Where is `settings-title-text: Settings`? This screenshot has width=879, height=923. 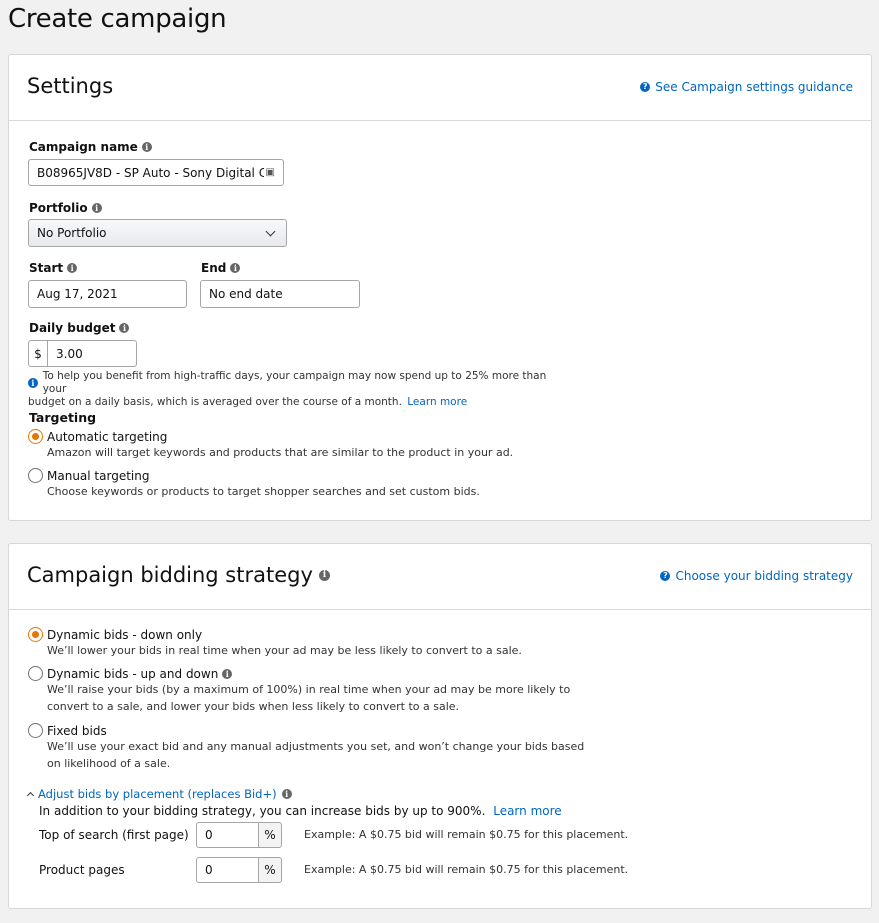 settings-title-text: Settings is located at coordinates (70, 86).